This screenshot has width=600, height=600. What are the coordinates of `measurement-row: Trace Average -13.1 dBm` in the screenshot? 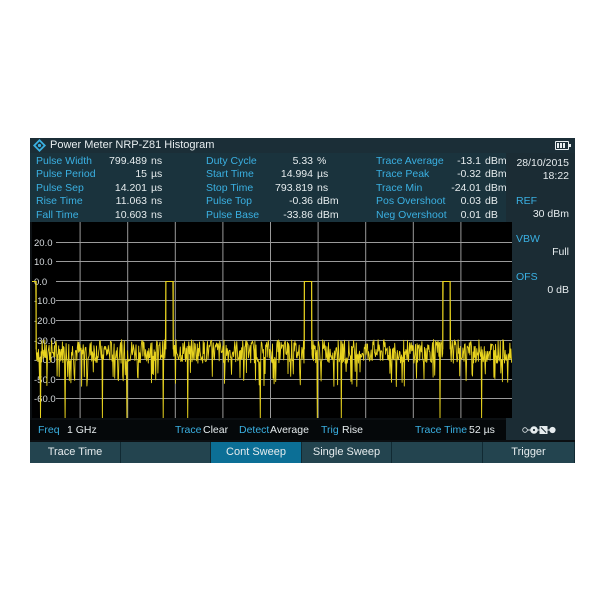 It's located at (441, 161).